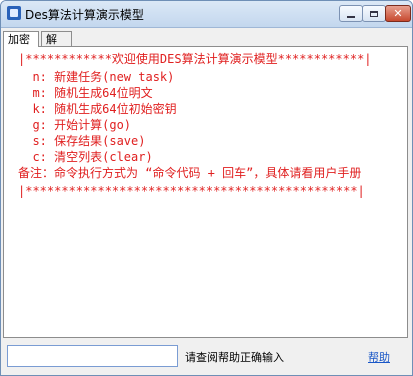  I want to click on close-button: ✕, so click(398, 13).